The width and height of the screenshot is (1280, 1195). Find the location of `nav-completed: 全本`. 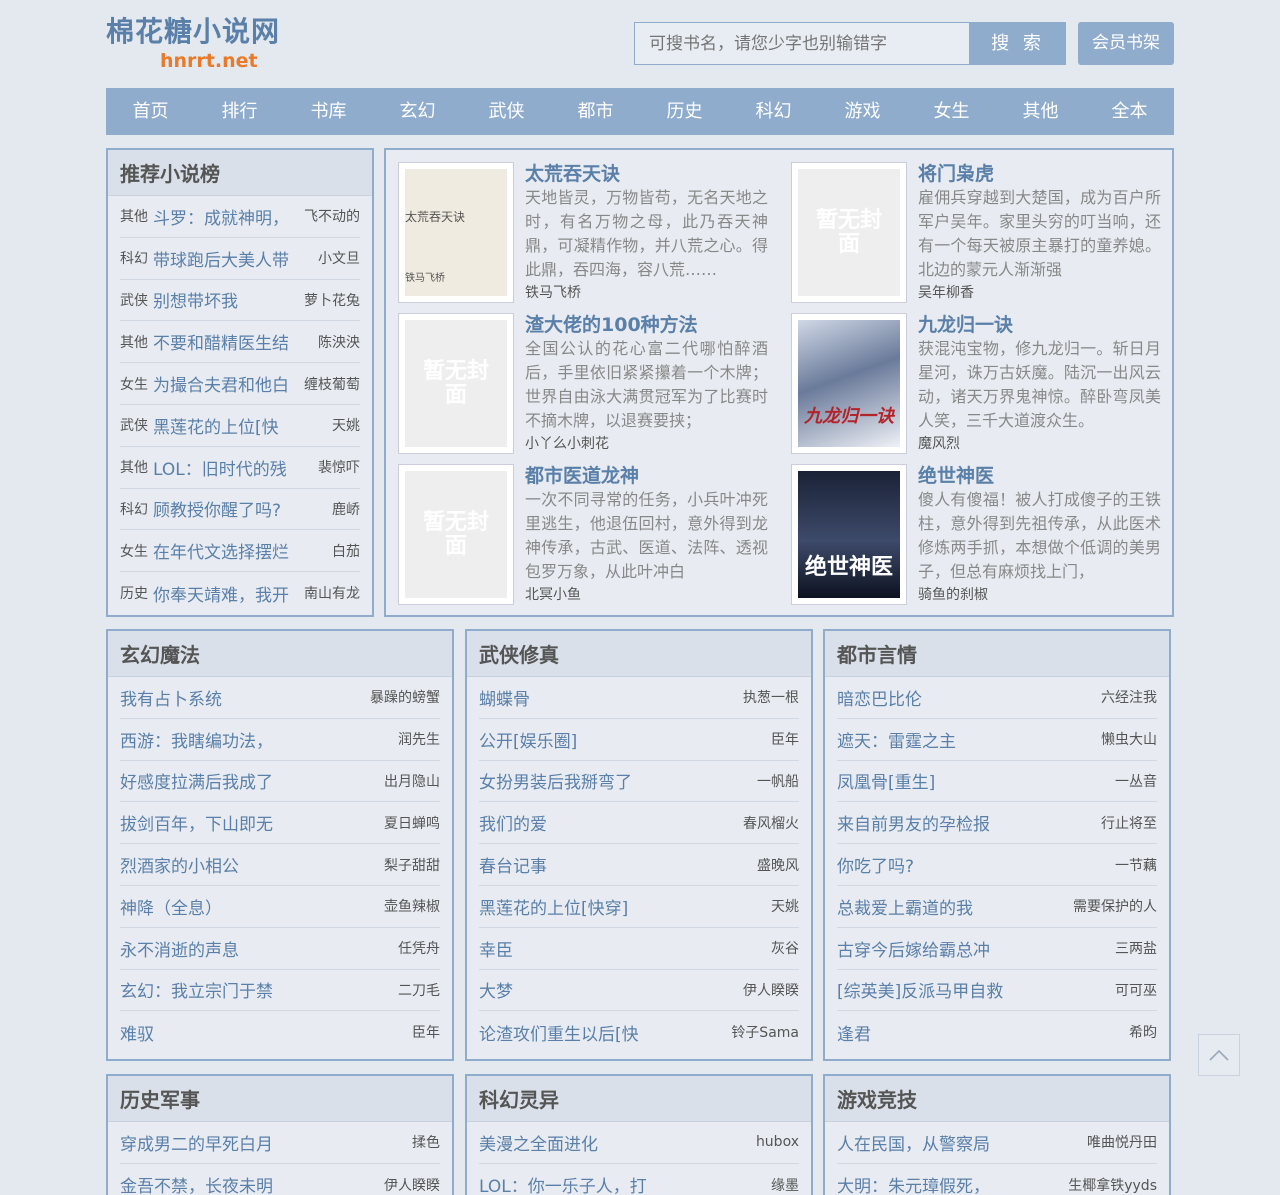

nav-completed: 全本 is located at coordinates (1129, 111).